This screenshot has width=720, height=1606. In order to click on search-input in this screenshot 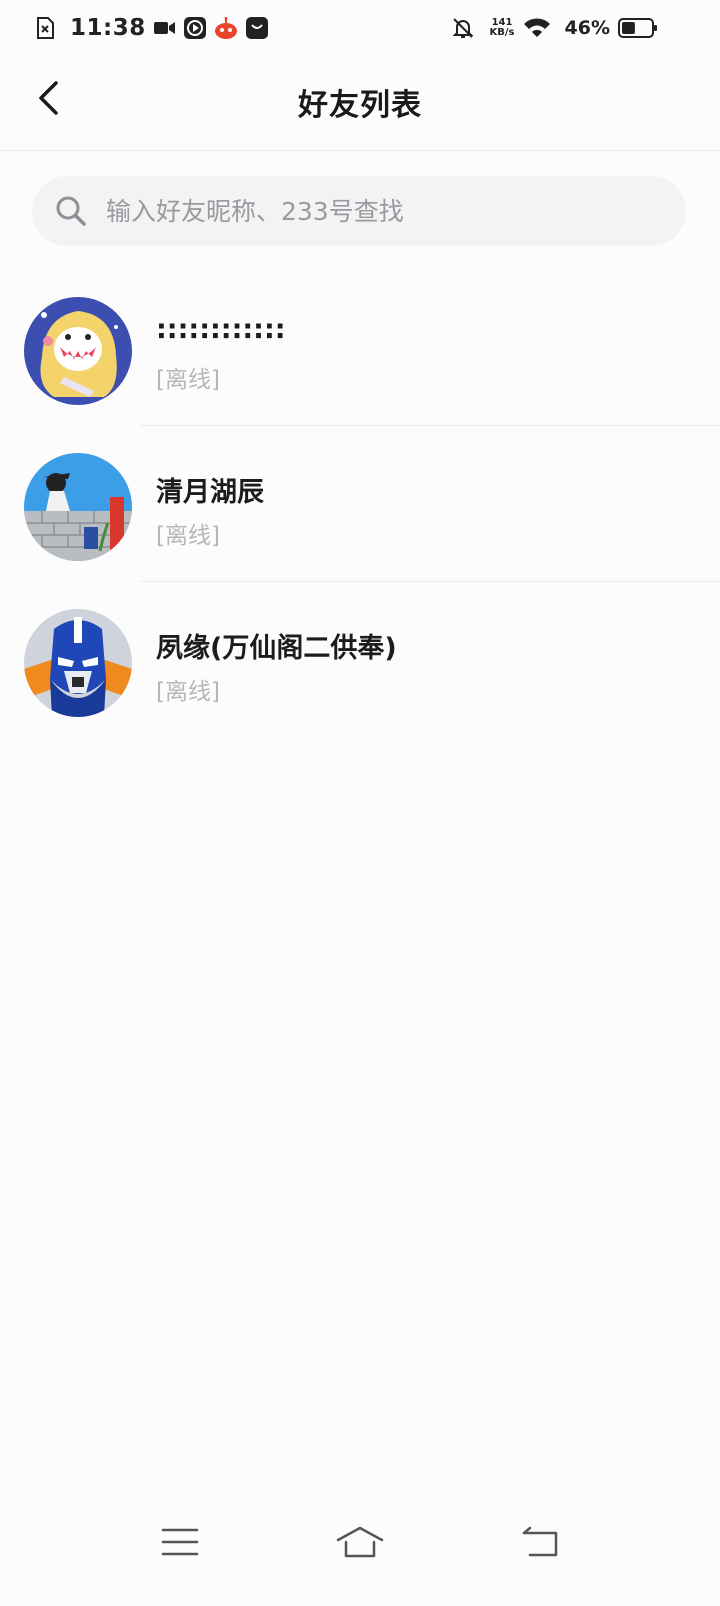, I will do `click(386, 211)`.